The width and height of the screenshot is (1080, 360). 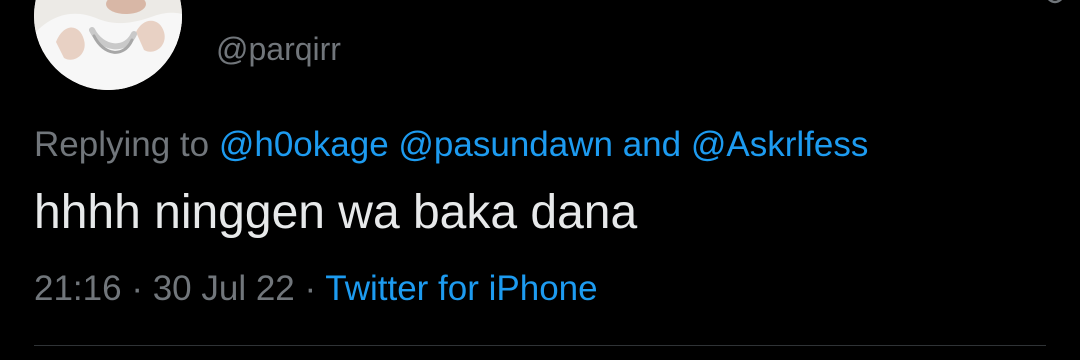 I want to click on mention-link-h0okage: @h0okage, so click(x=304, y=144).